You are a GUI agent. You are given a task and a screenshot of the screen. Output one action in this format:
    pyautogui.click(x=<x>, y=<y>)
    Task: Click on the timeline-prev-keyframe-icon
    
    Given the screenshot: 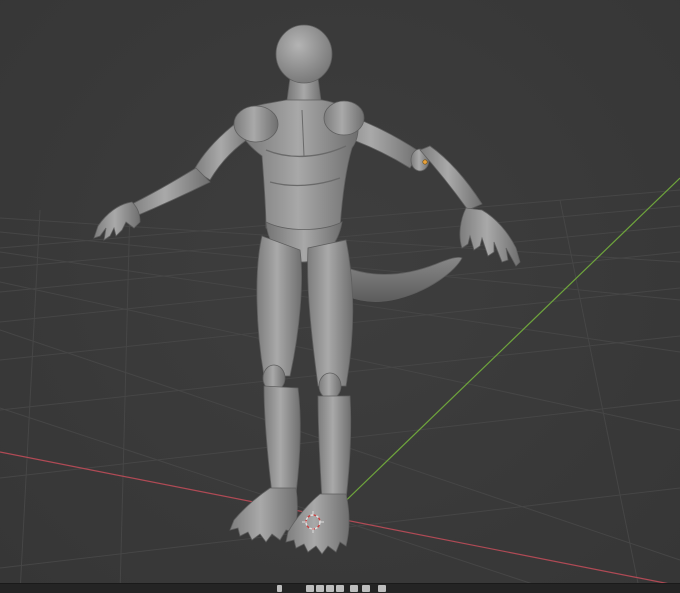 What is the action you would take?
    pyautogui.click(x=320, y=588)
    